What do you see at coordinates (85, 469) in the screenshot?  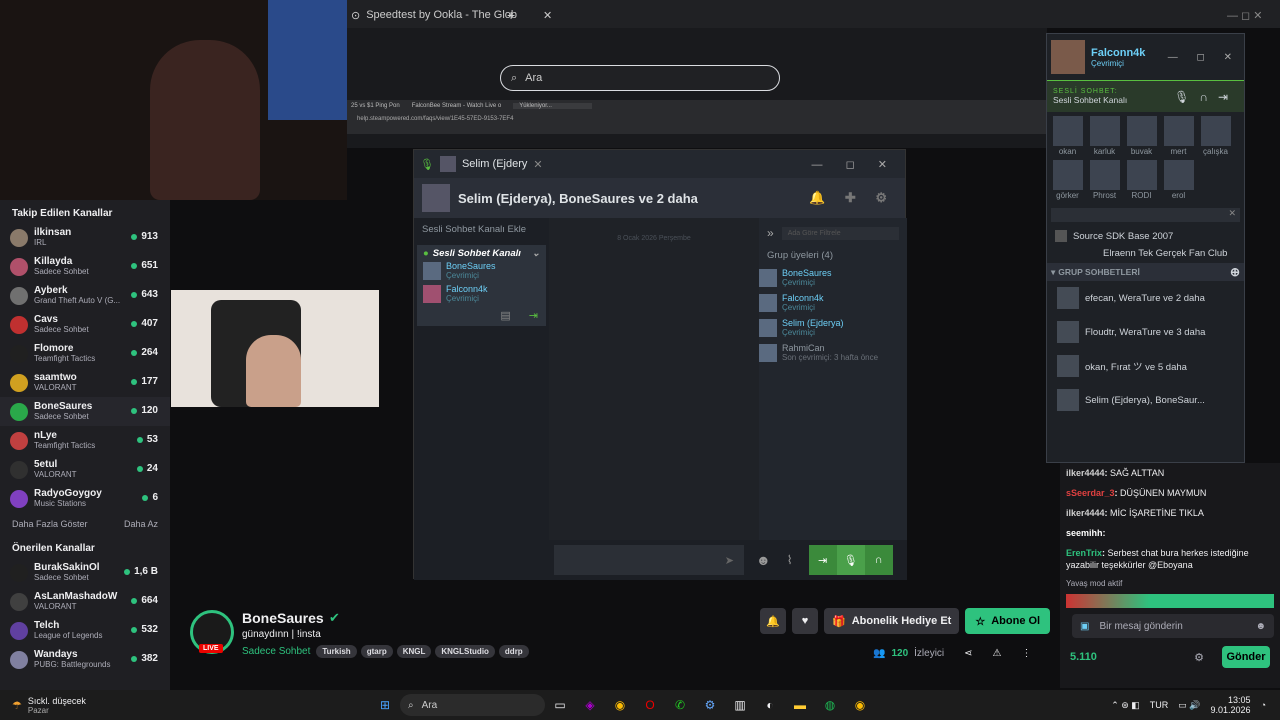 I see `channel-item: 5etul VALORANT 24` at bounding box center [85, 469].